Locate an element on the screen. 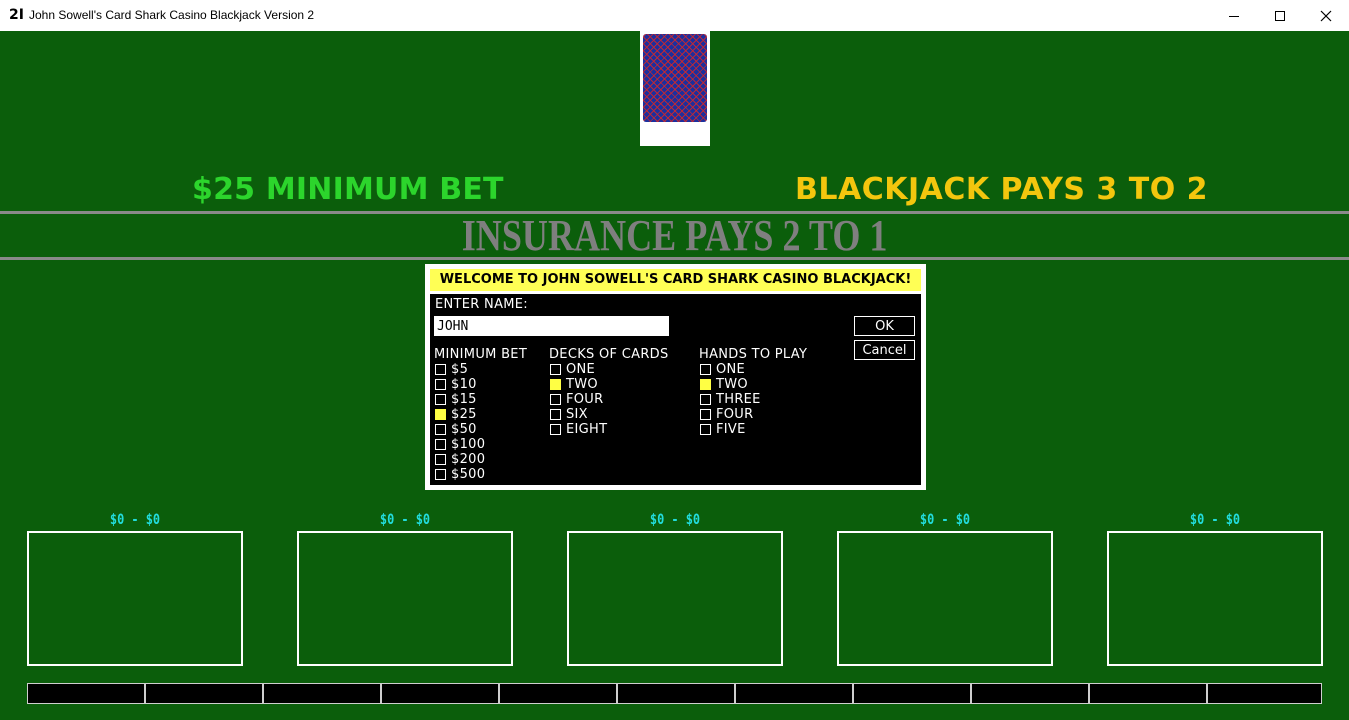 The height and width of the screenshot is (720, 1349). app-icon: 2I is located at coordinates (16, 15).